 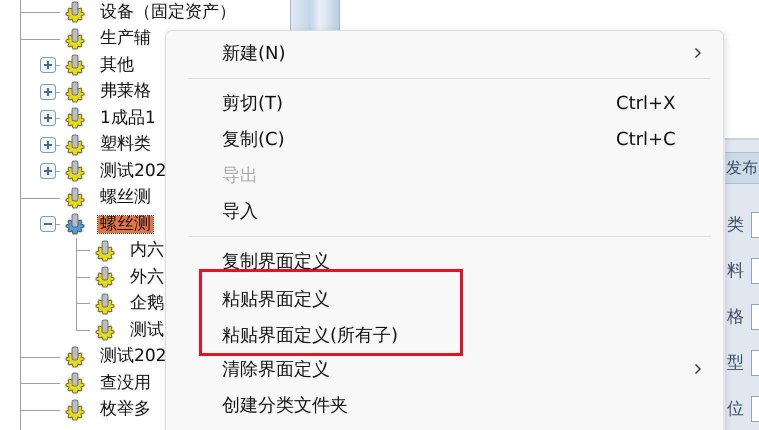 I want to click on tree-item: 企鹅, so click(x=147, y=303).